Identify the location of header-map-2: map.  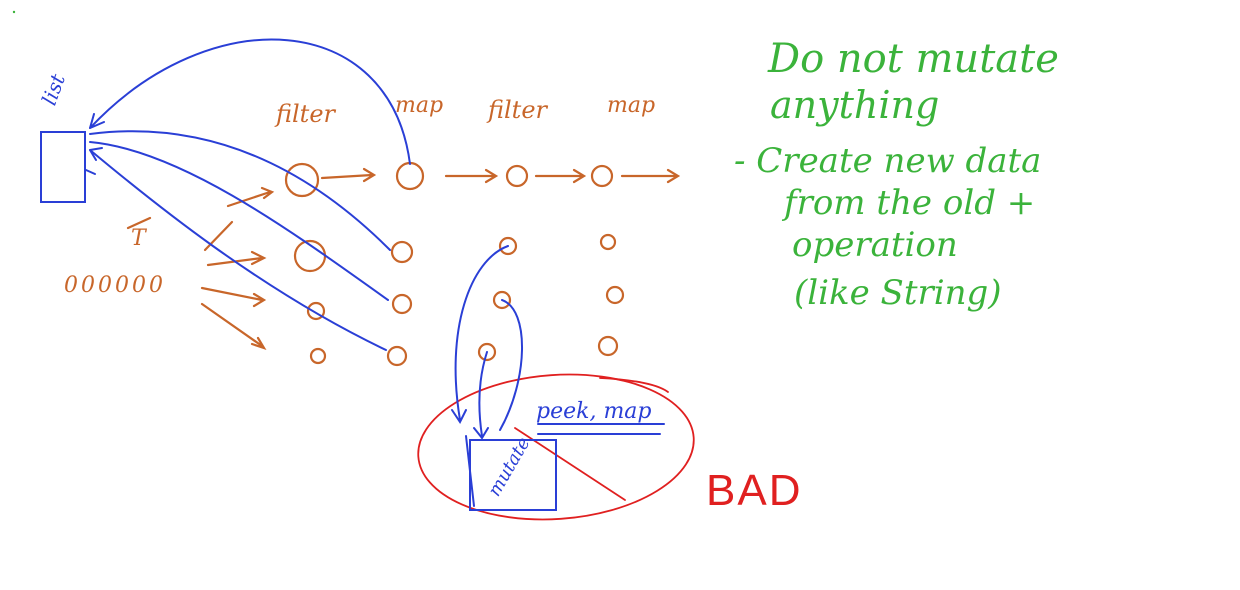
(631, 105).